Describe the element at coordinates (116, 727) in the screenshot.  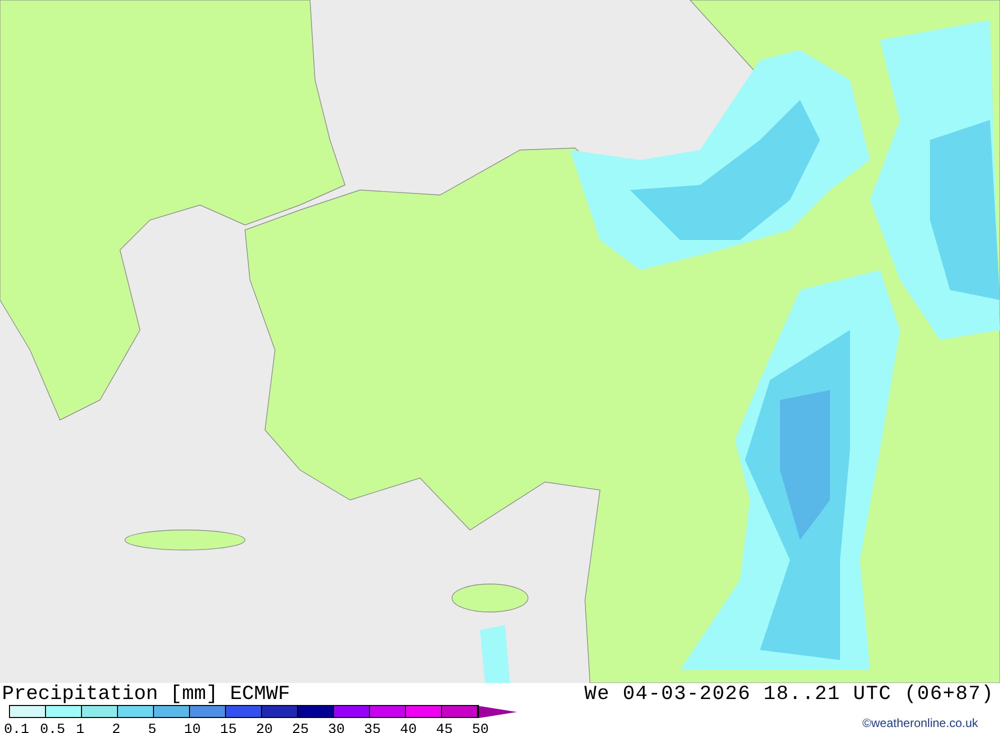
I see `legend-label: 2` at that location.